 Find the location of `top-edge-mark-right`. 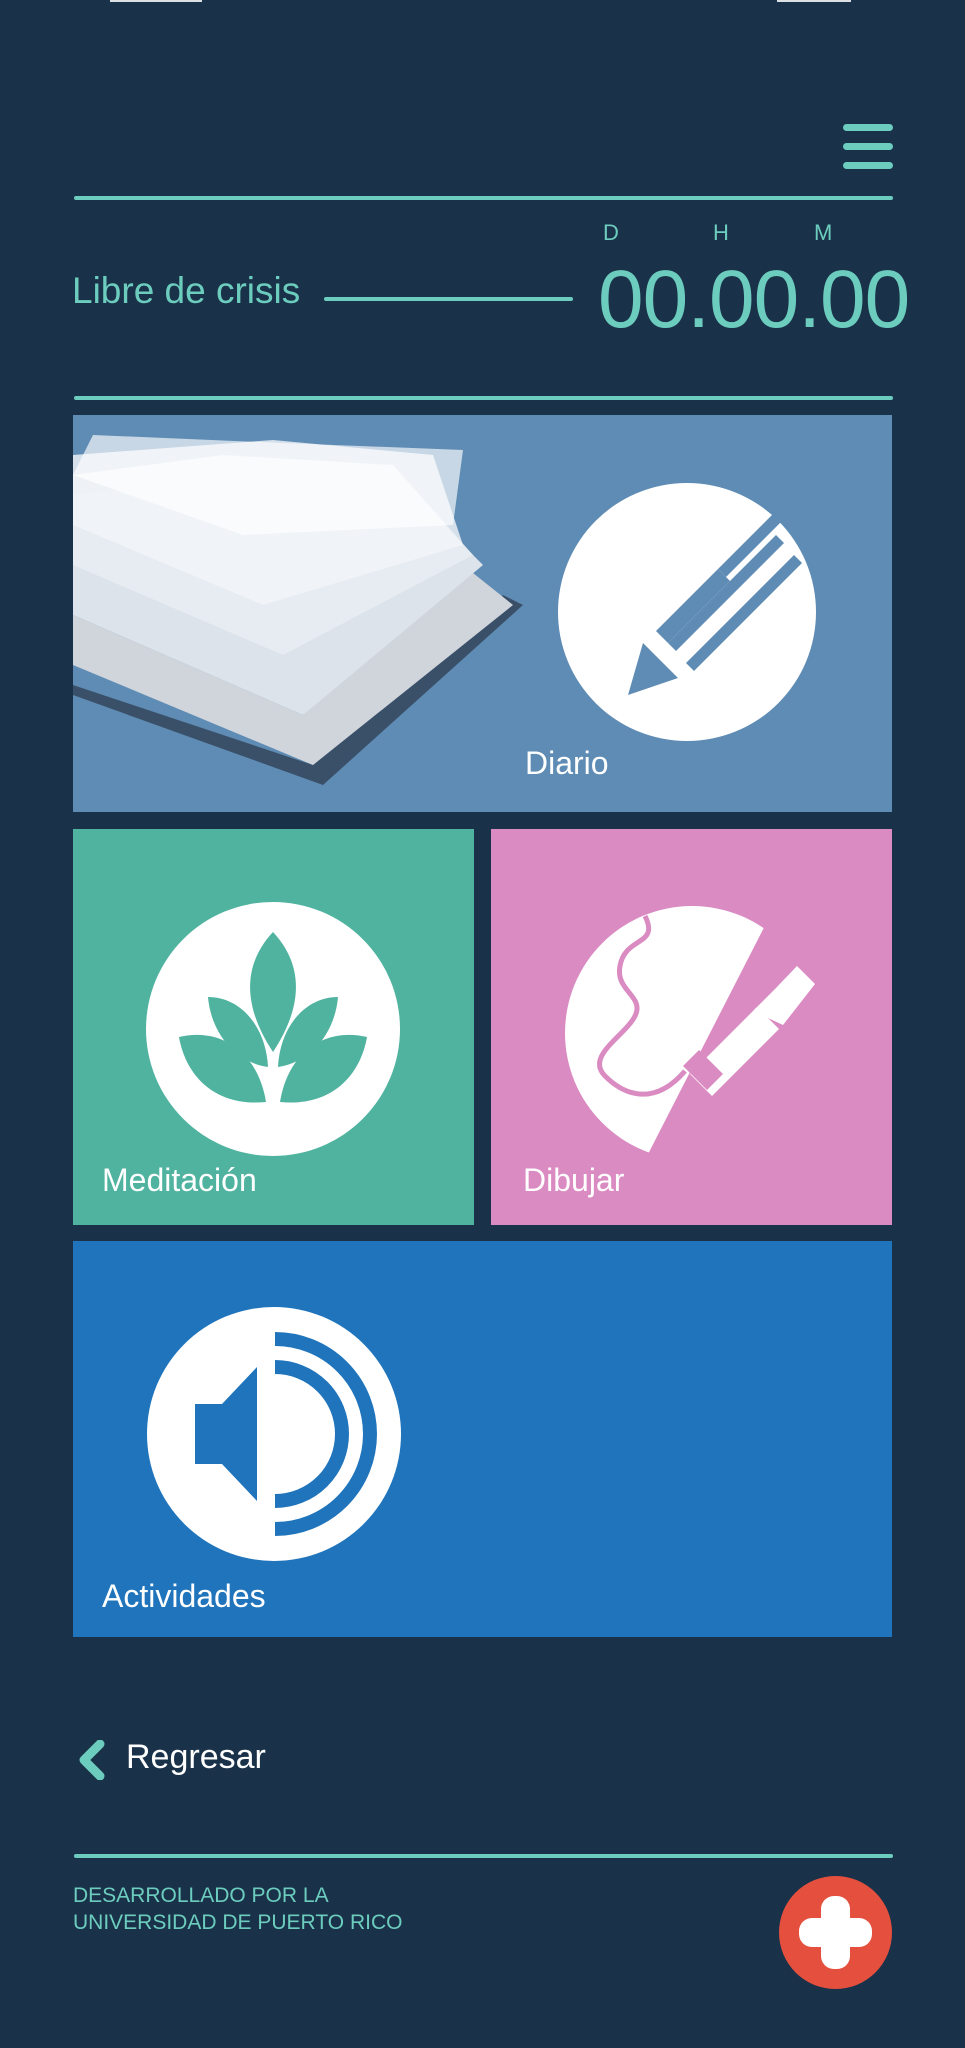

top-edge-mark-right is located at coordinates (814, 1).